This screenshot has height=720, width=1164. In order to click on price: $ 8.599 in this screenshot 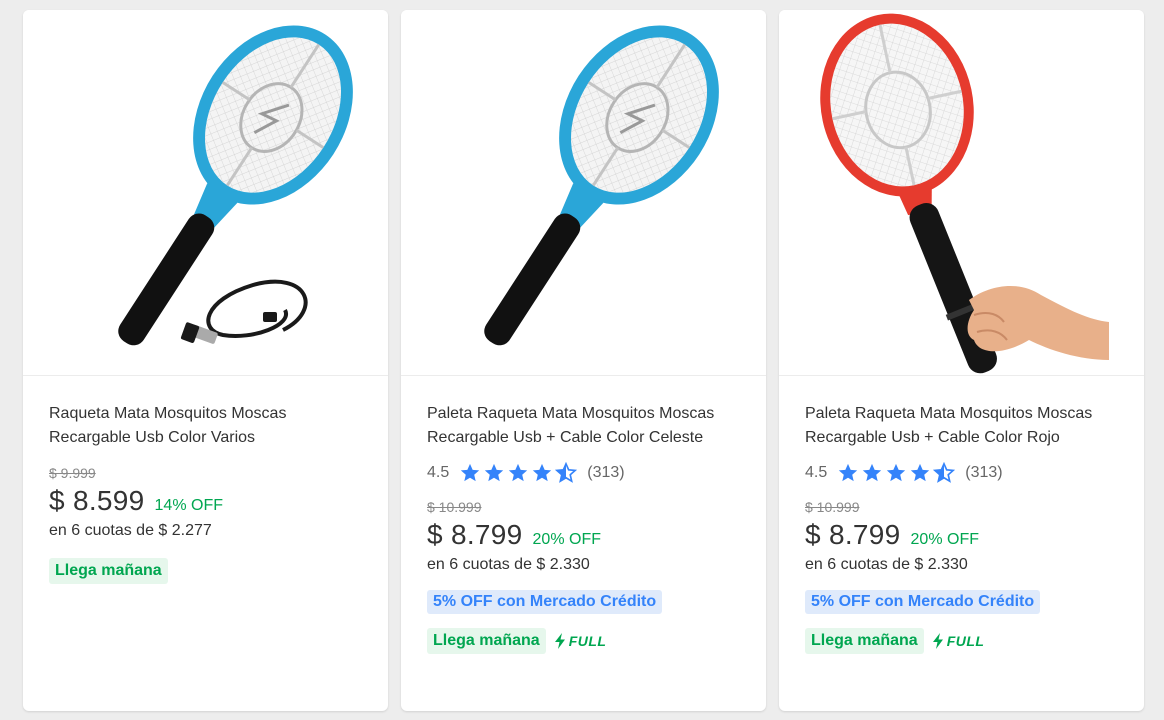, I will do `click(97, 500)`.